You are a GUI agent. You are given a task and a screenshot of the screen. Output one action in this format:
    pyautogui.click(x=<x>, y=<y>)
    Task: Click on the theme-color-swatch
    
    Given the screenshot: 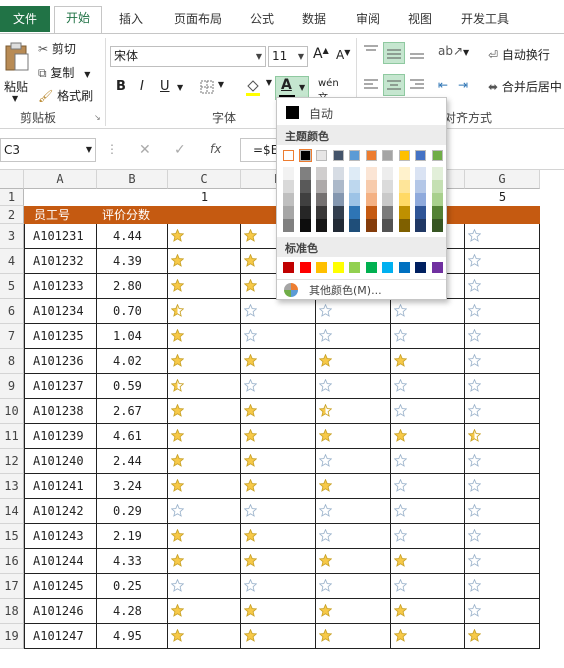 What is the action you would take?
    pyautogui.click(x=321, y=155)
    